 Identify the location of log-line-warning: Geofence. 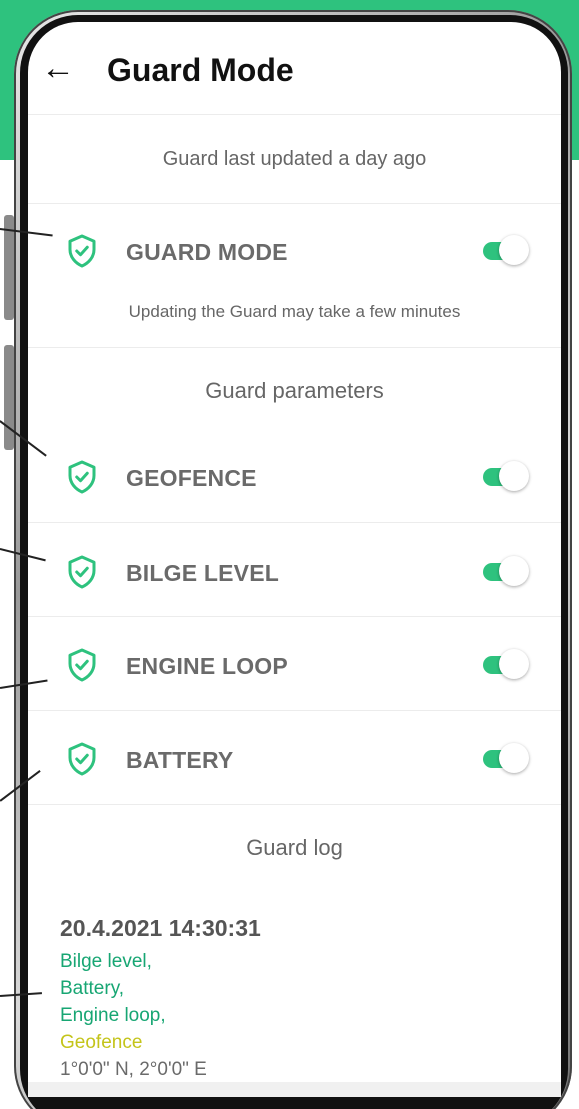
(101, 1042).